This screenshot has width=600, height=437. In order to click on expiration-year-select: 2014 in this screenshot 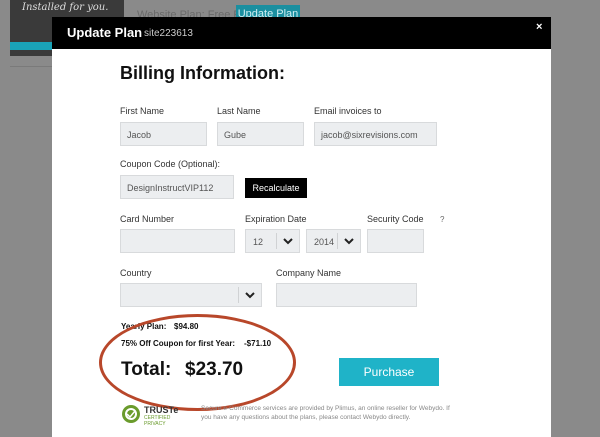, I will do `click(333, 241)`.